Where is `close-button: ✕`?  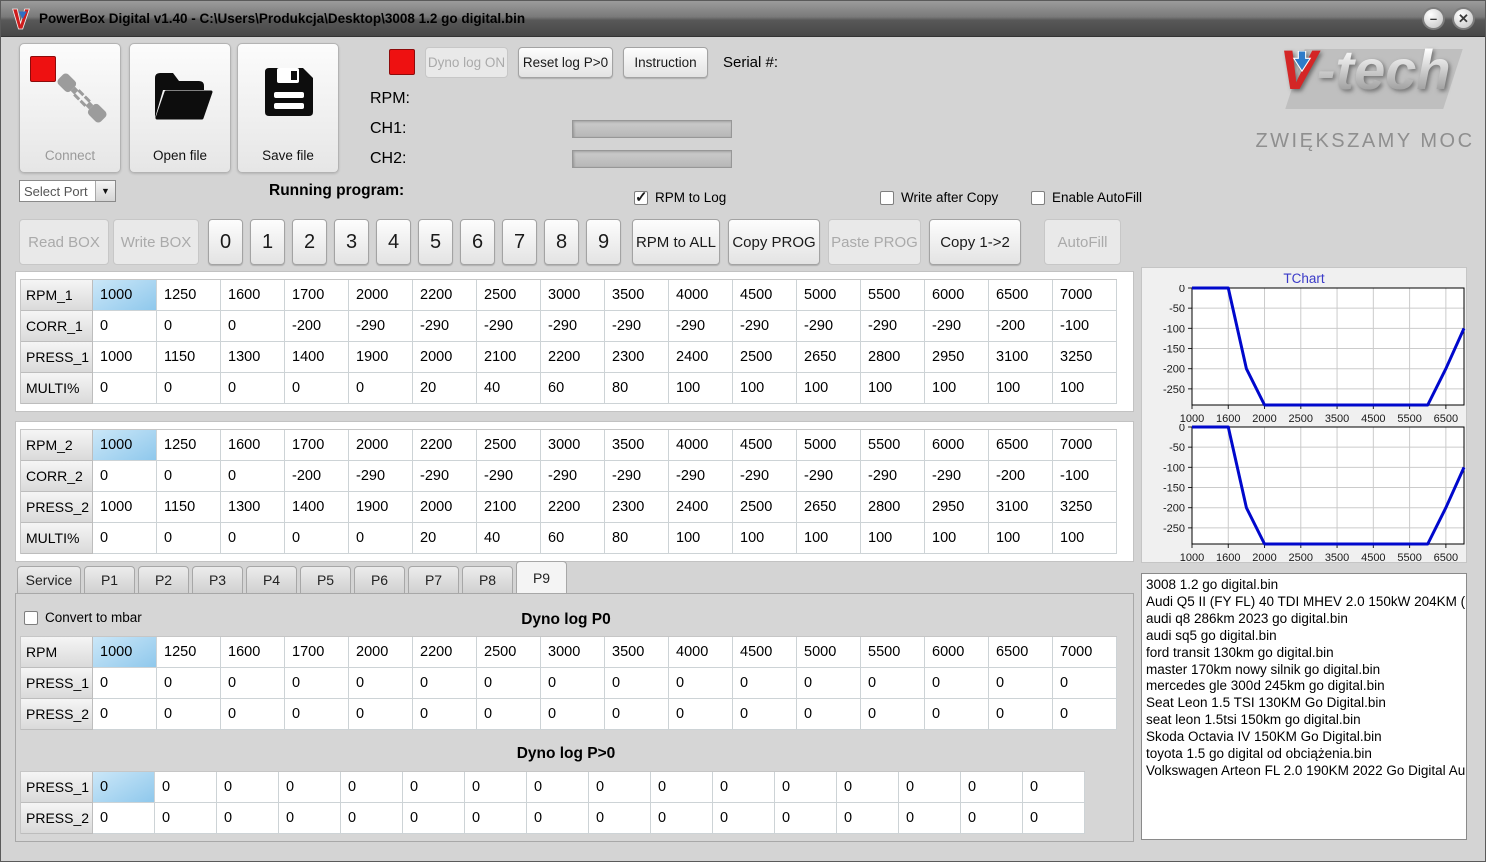 close-button: ✕ is located at coordinates (1463, 18).